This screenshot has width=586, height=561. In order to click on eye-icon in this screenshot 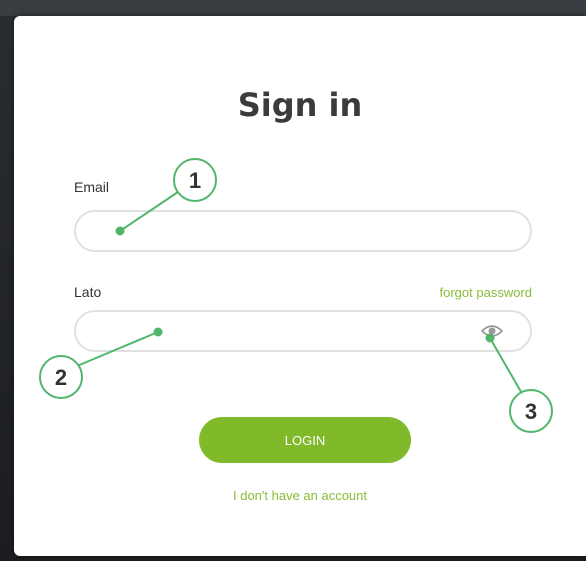, I will do `click(492, 331)`.